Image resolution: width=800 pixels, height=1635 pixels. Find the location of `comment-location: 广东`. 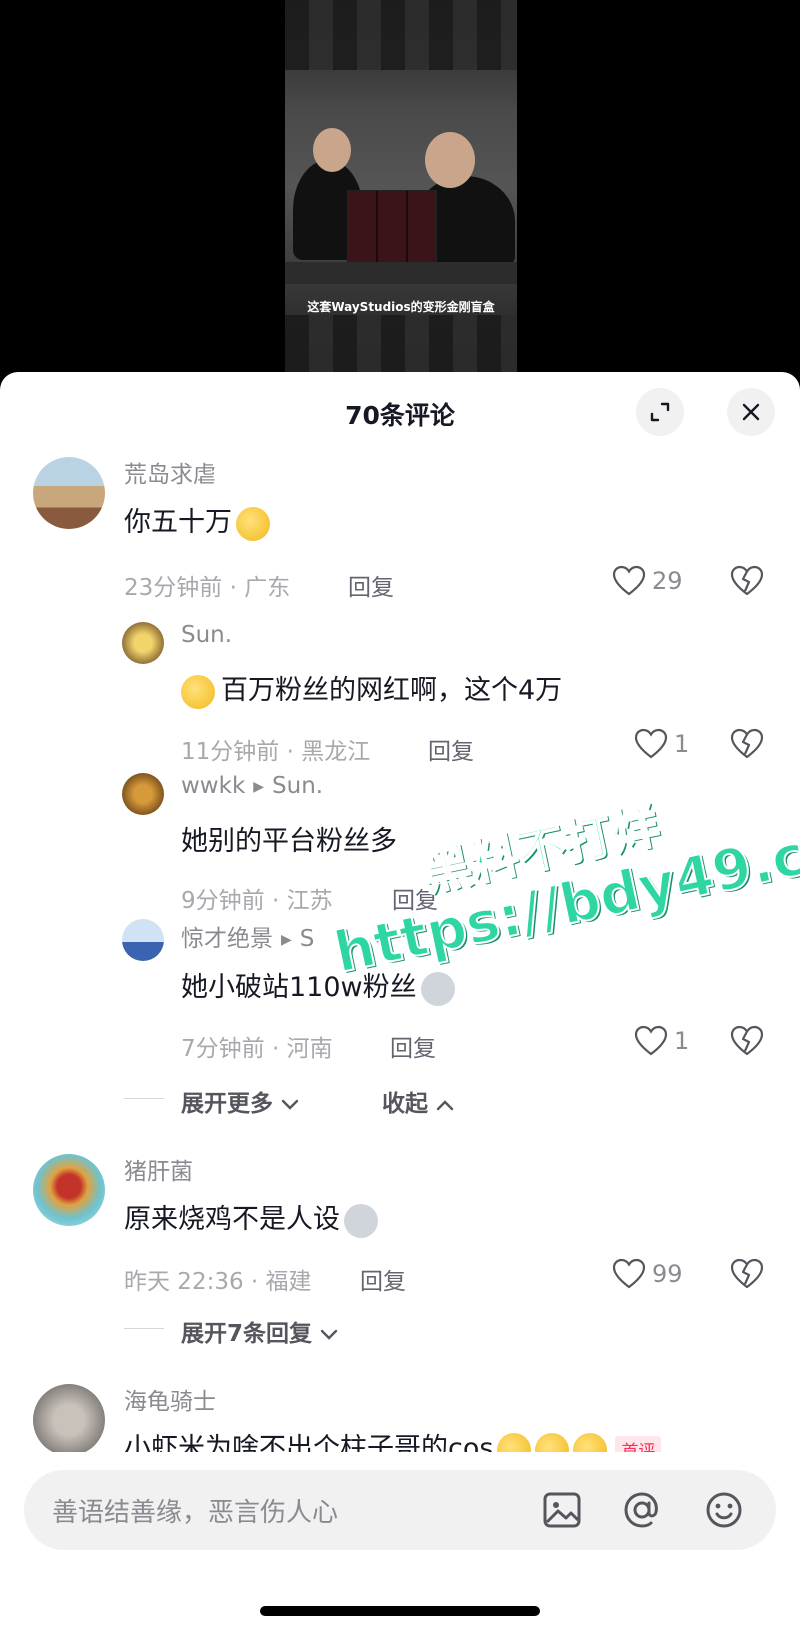

comment-location: 广东 is located at coordinates (267, 588).